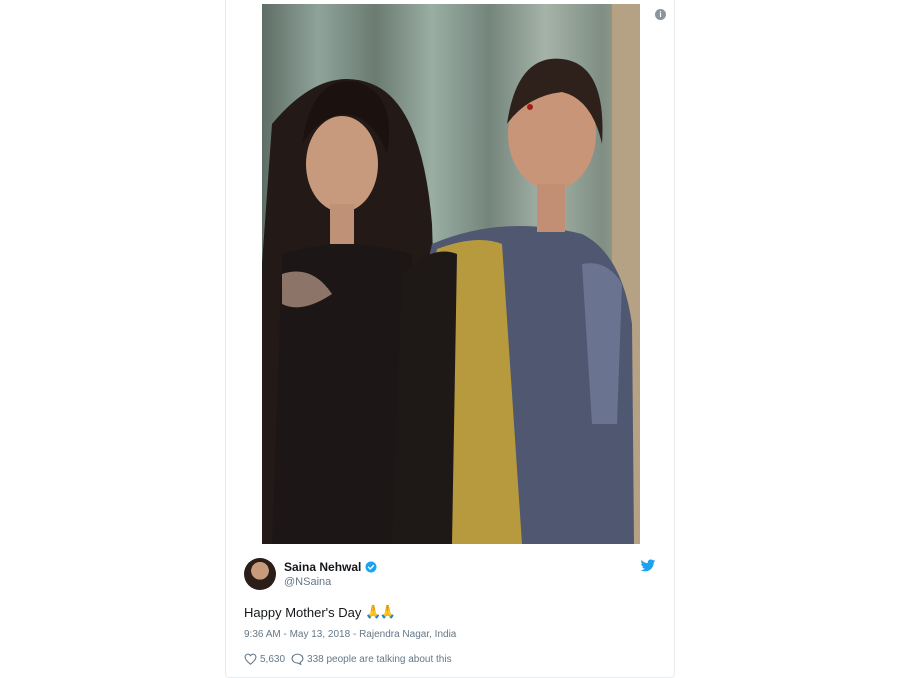 This screenshot has height=678, width=904. I want to click on author-names: Saina Nehwal @NSaina, so click(330, 574).